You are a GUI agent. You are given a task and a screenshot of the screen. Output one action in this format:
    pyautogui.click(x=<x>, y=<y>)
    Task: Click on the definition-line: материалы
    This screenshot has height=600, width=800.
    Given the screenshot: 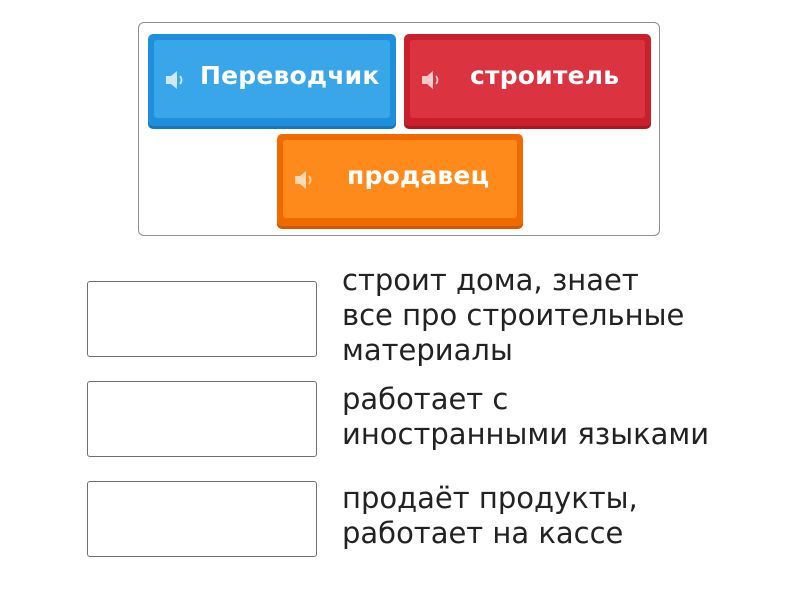 What is the action you would take?
    pyautogui.click(x=427, y=350)
    